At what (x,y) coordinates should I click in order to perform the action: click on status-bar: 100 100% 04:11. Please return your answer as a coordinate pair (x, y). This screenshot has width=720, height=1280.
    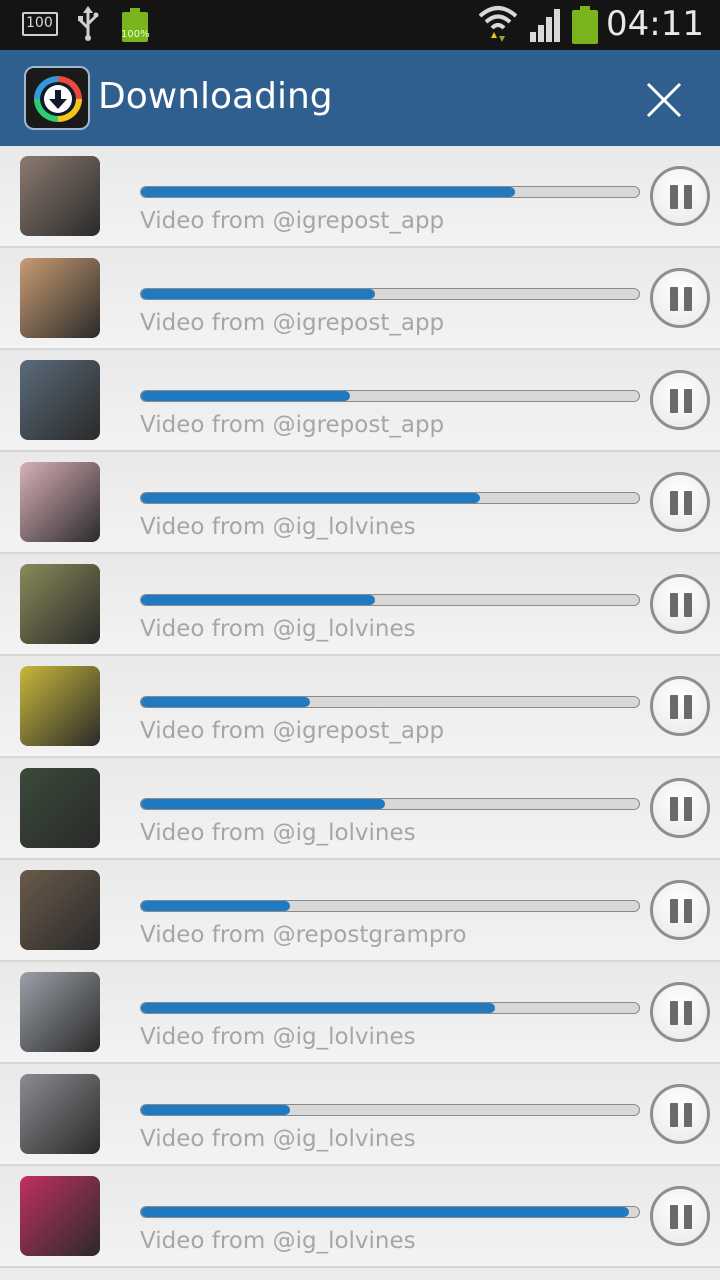
    Looking at the image, I should click on (360, 25).